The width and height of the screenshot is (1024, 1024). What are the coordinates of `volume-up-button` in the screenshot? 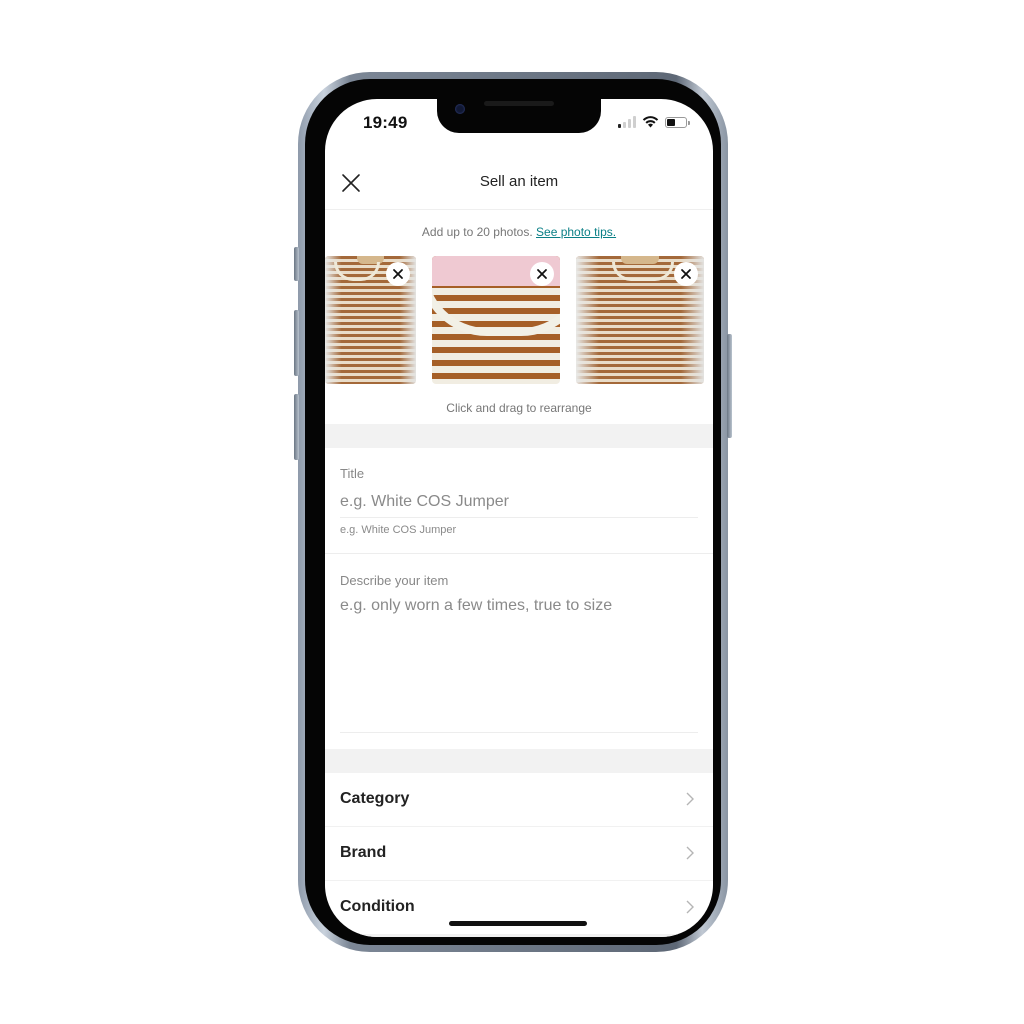 It's located at (296, 343).